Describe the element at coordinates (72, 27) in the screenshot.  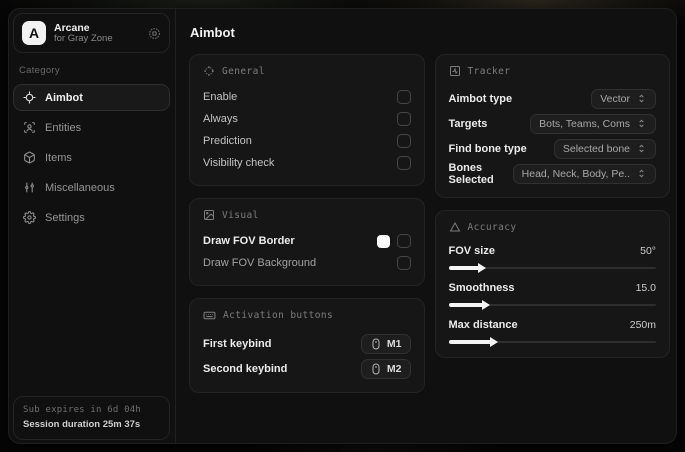
I see `app-name: Arcane` at that location.